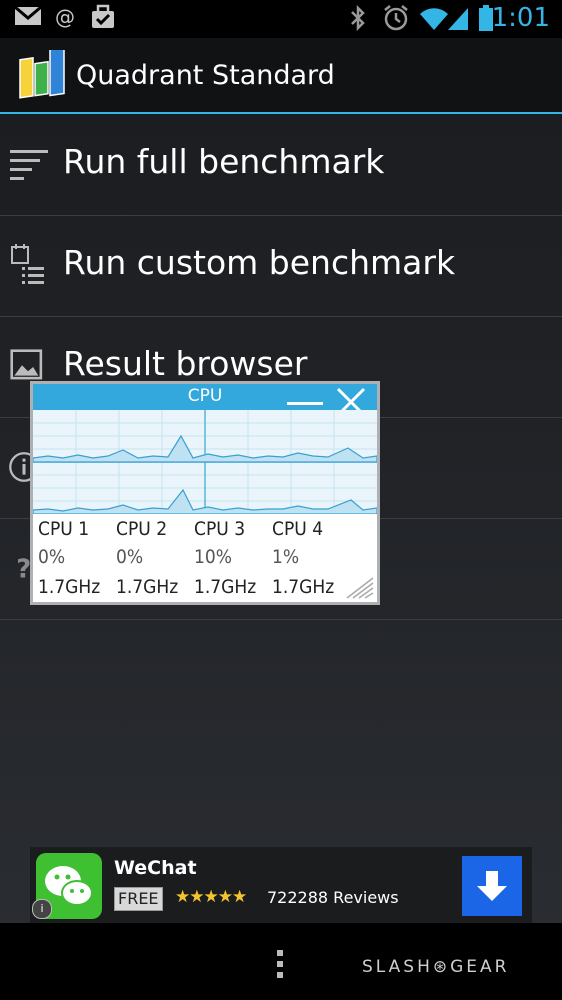 The width and height of the screenshot is (562, 1000). I want to click on cpu-widget-title: CPU, so click(205, 396).